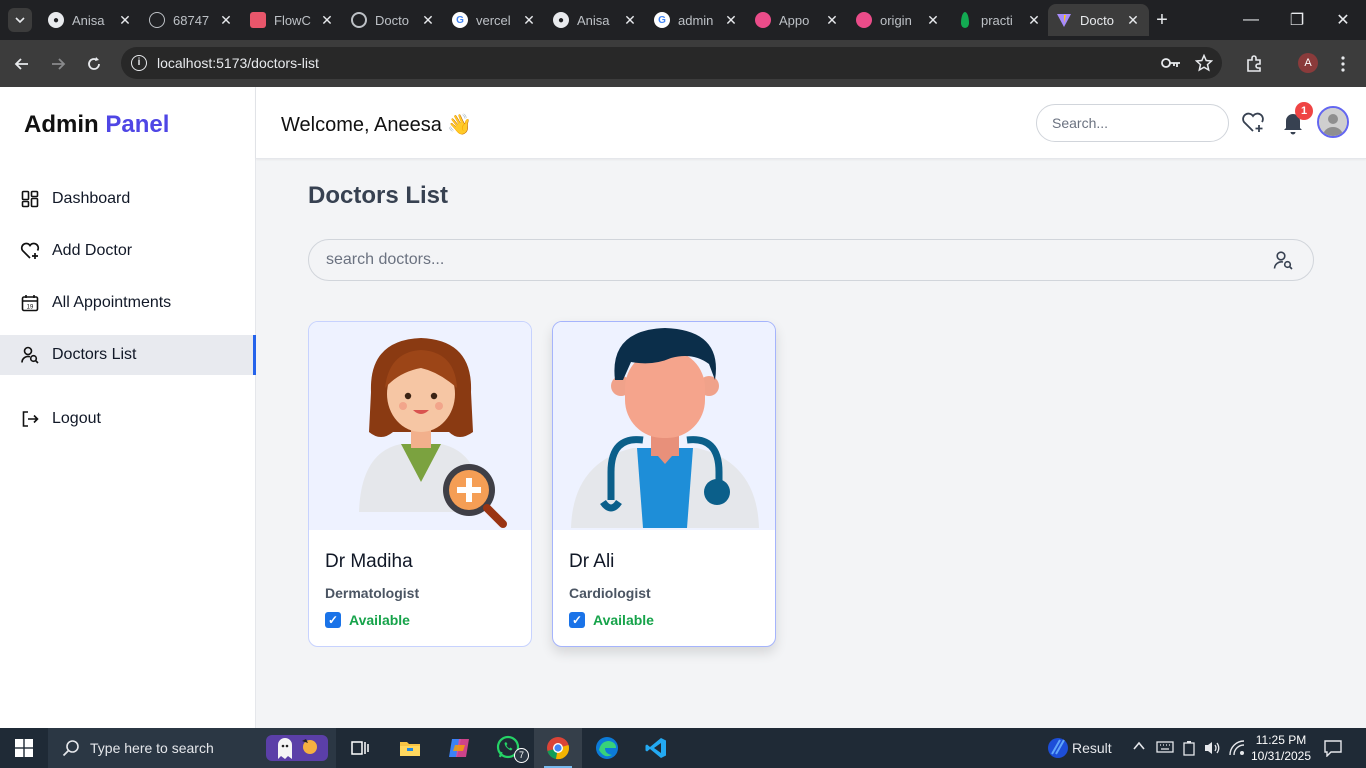  I want to click on avatar, so click(1333, 122).